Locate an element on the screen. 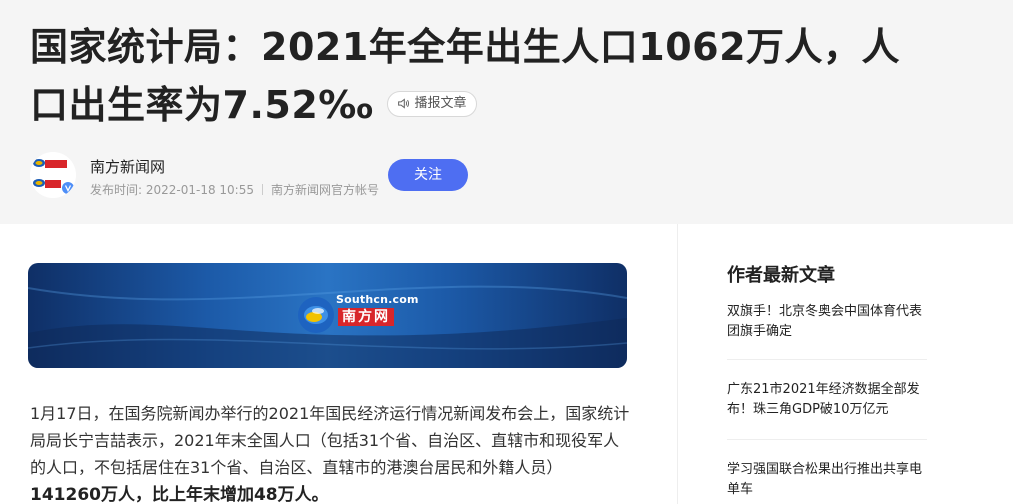 The height and width of the screenshot is (504, 1013). article-title-line2: 口出生率为7.52‰ is located at coordinates (202, 105).